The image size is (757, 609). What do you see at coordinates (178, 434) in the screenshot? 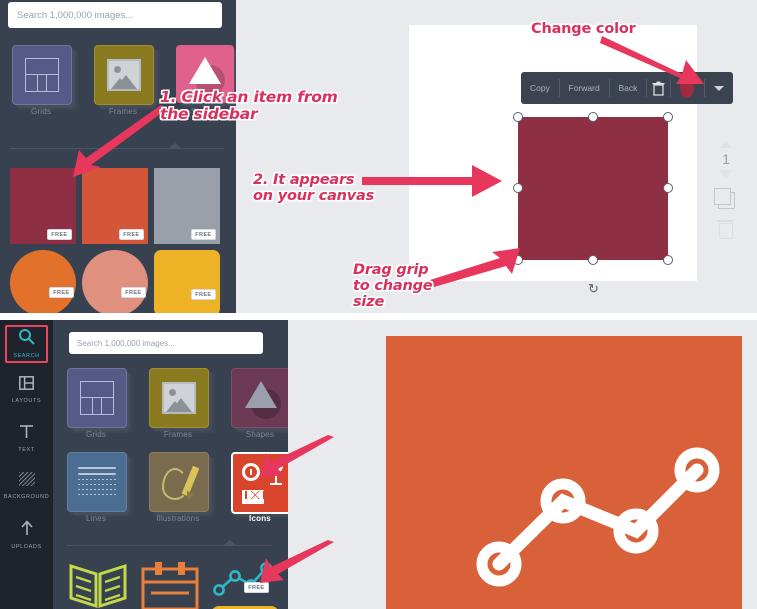
I see `category-label-frames: Frames` at bounding box center [178, 434].